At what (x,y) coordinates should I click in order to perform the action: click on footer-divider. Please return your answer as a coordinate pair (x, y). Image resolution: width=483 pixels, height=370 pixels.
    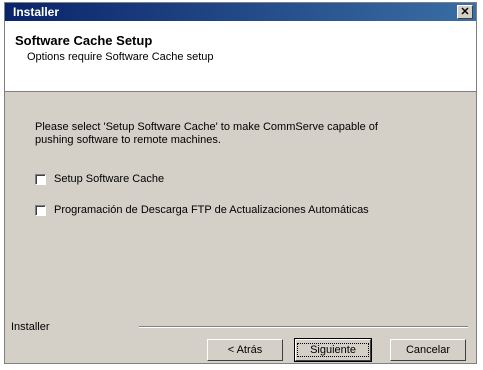
    Looking at the image, I should click on (303, 327).